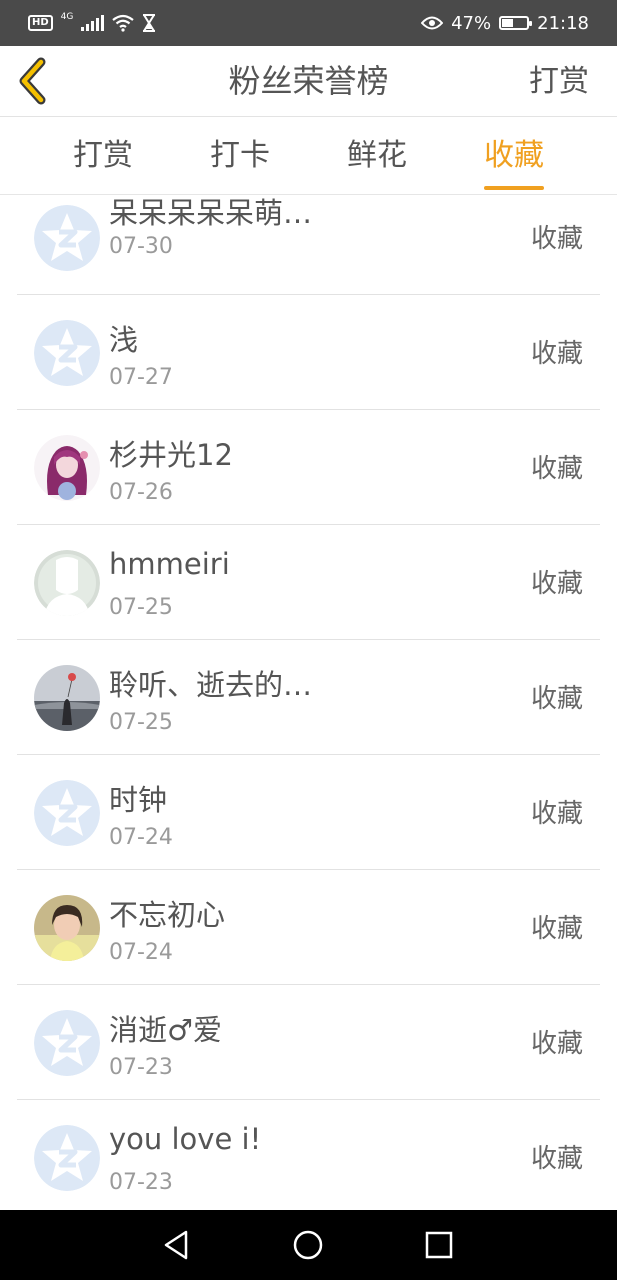 Image resolution: width=617 pixels, height=1280 pixels. Describe the element at coordinates (165, 1030) in the screenshot. I see `user-name: 消逝♂爱` at that location.